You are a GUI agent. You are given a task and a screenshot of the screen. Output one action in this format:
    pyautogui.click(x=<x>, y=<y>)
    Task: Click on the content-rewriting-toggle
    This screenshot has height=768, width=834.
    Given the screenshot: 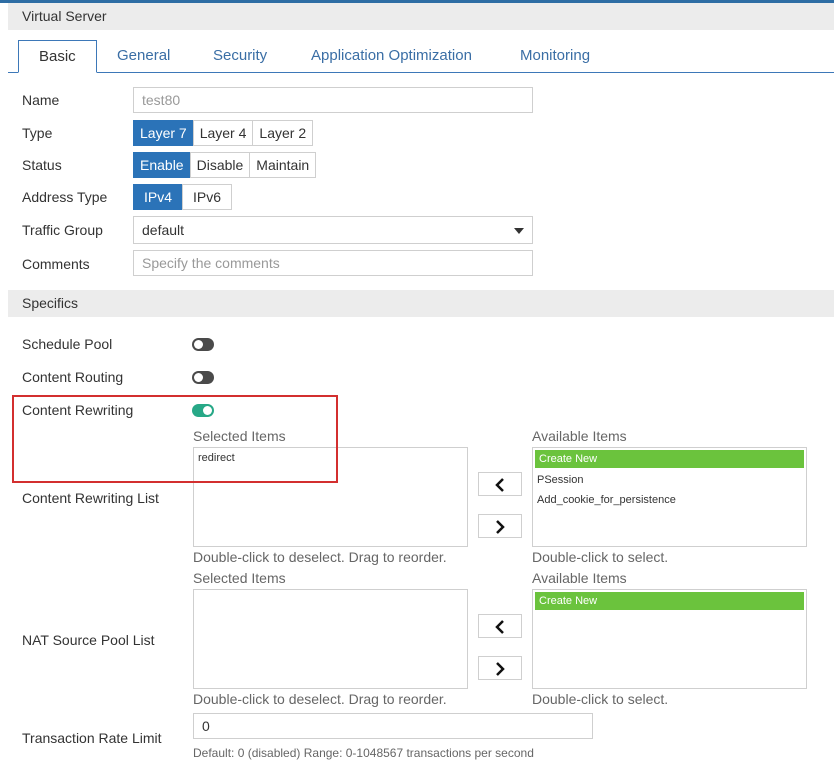 What is the action you would take?
    pyautogui.click(x=203, y=410)
    